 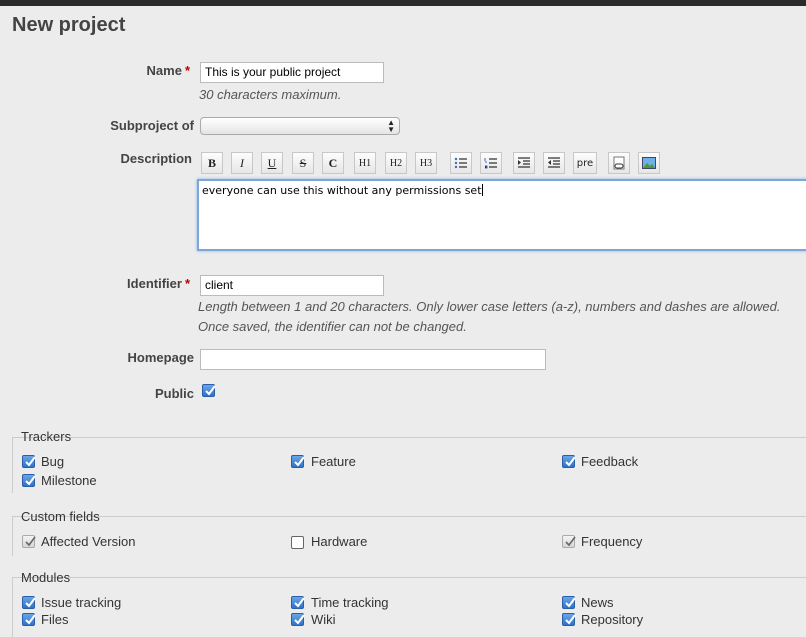 I want to click on homepage-input, so click(x=373, y=359).